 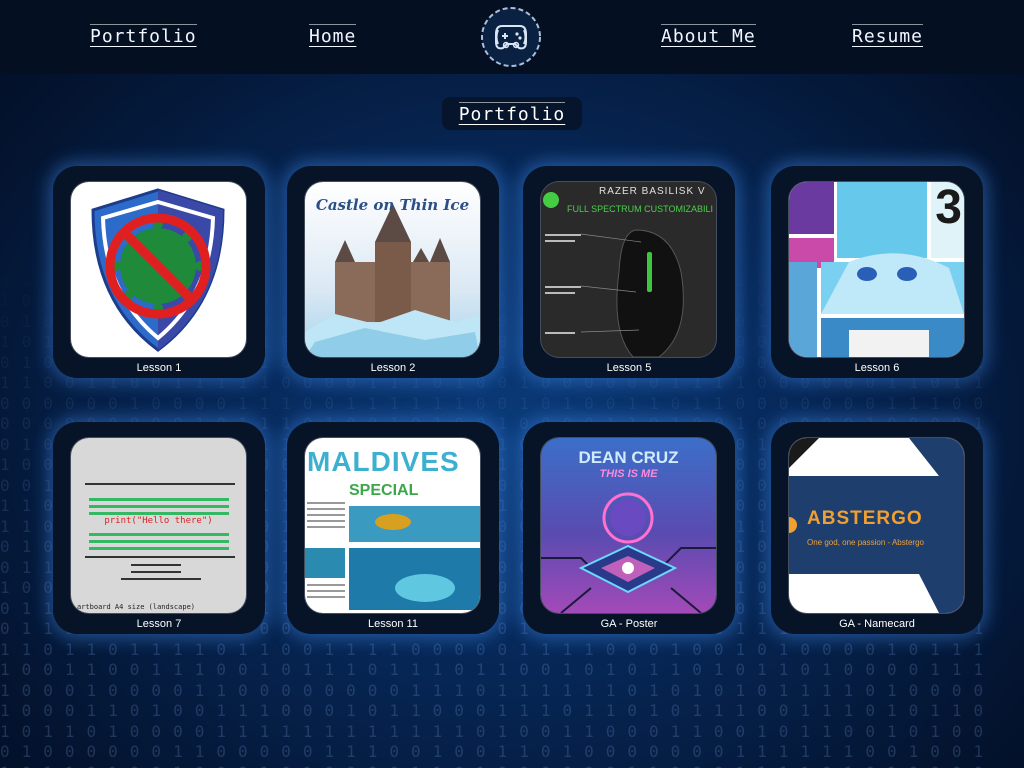 I want to click on card-caption: GA - Poster, so click(x=629, y=624).